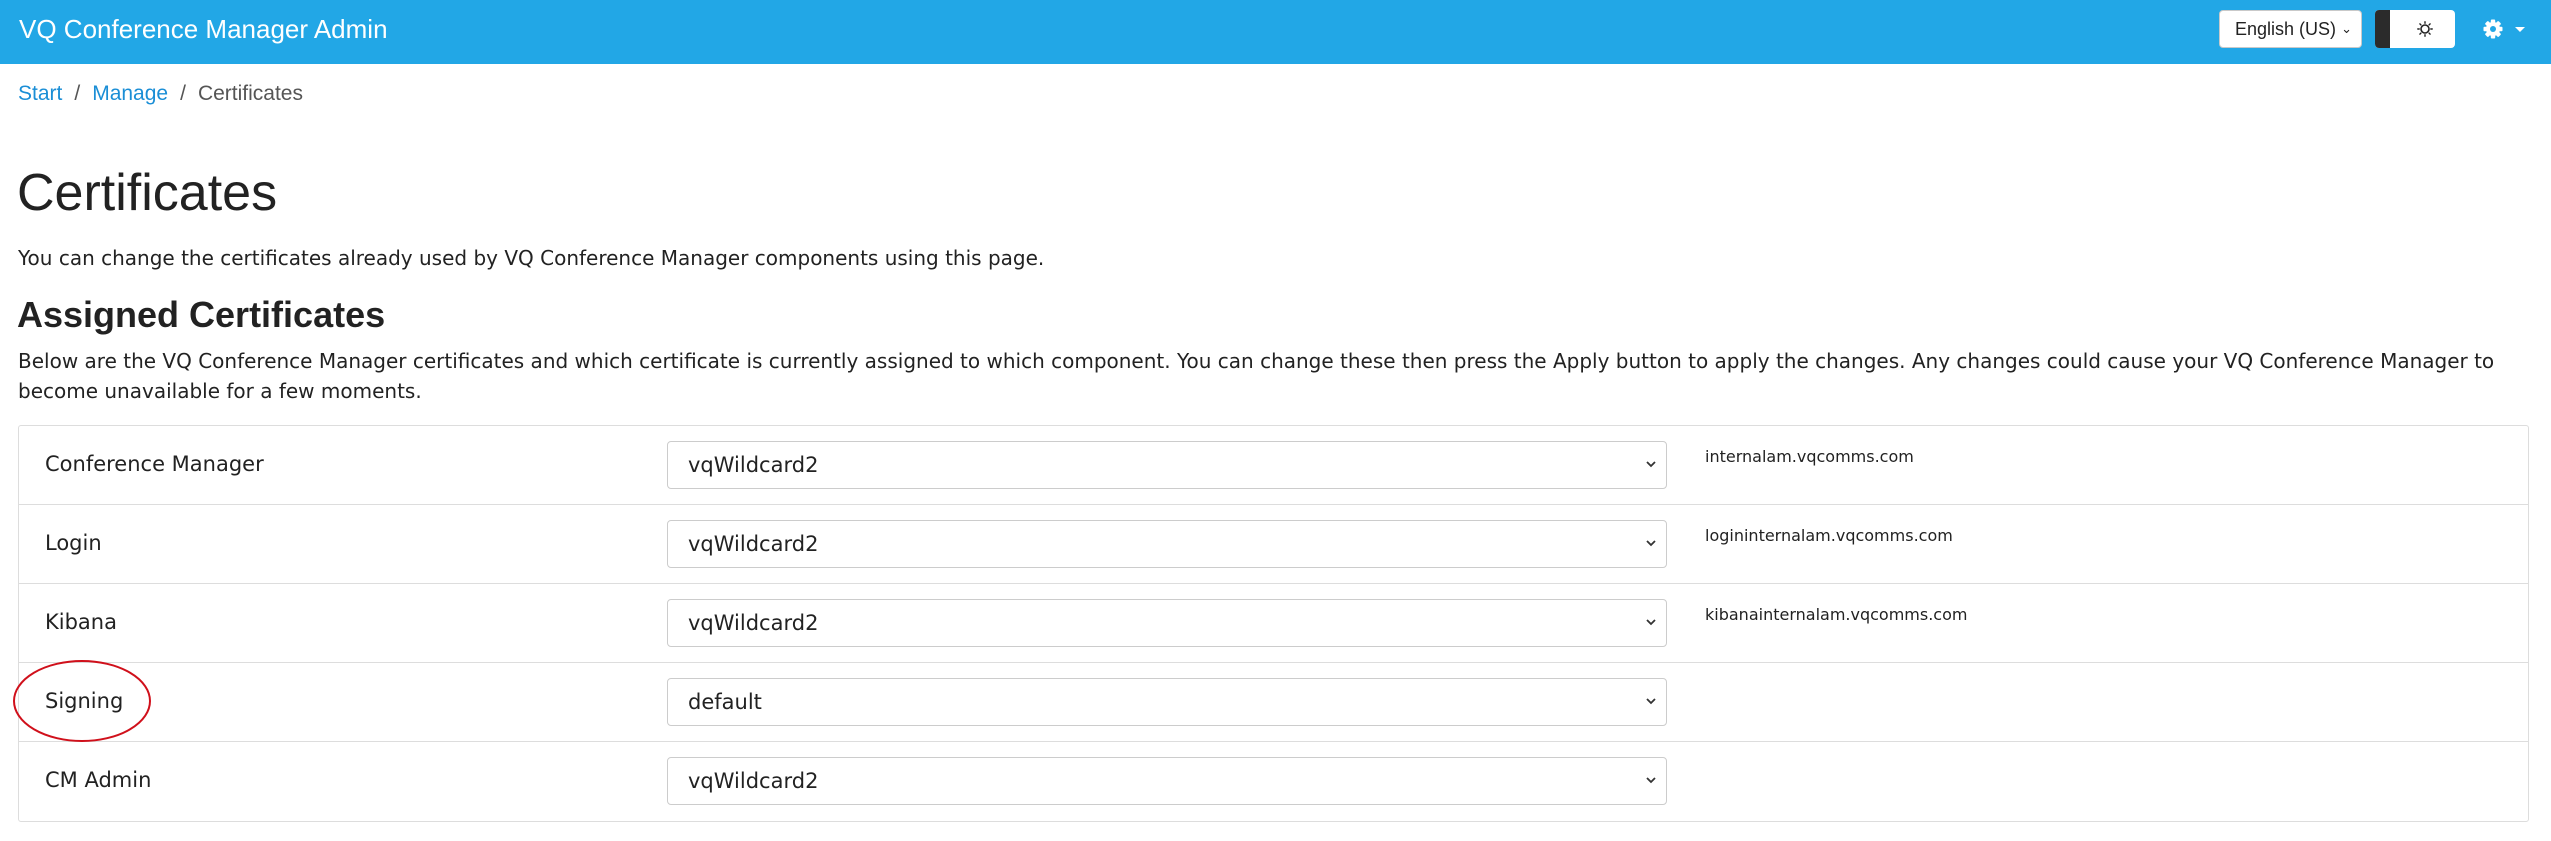 The image size is (2551, 841). What do you see at coordinates (2286, 29) in the screenshot?
I see `language-select-value: English (US)` at bounding box center [2286, 29].